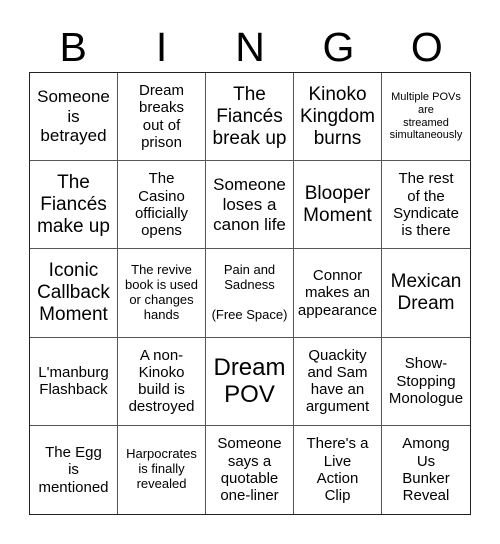 This screenshot has height=544, width=500. I want to click on header-letter-i: I, so click(161, 47).